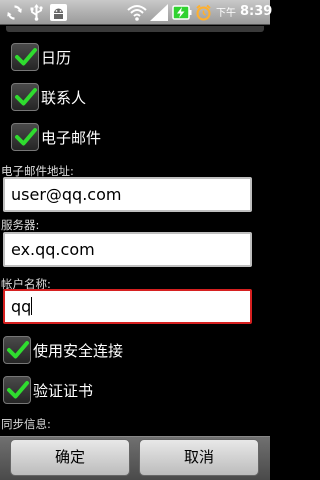 The image size is (320, 480). I want to click on account-name-field: qq, so click(127, 306).